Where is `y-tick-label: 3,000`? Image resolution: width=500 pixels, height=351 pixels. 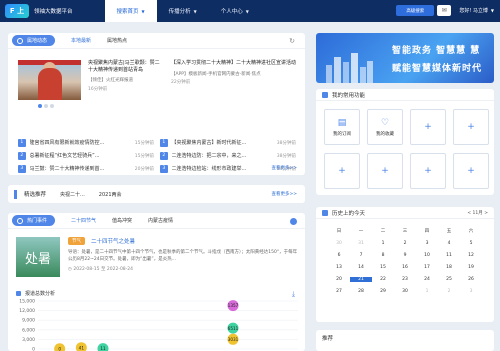 y-tick-label: 3,000 is located at coordinates (28, 340).